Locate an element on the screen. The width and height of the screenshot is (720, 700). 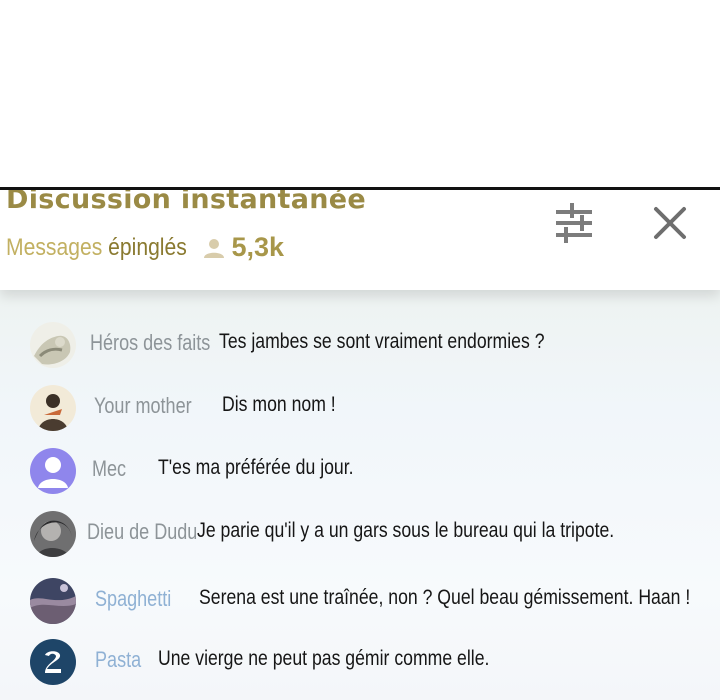
message-item: Your mother Dis mon nom ! is located at coordinates (360, 408).